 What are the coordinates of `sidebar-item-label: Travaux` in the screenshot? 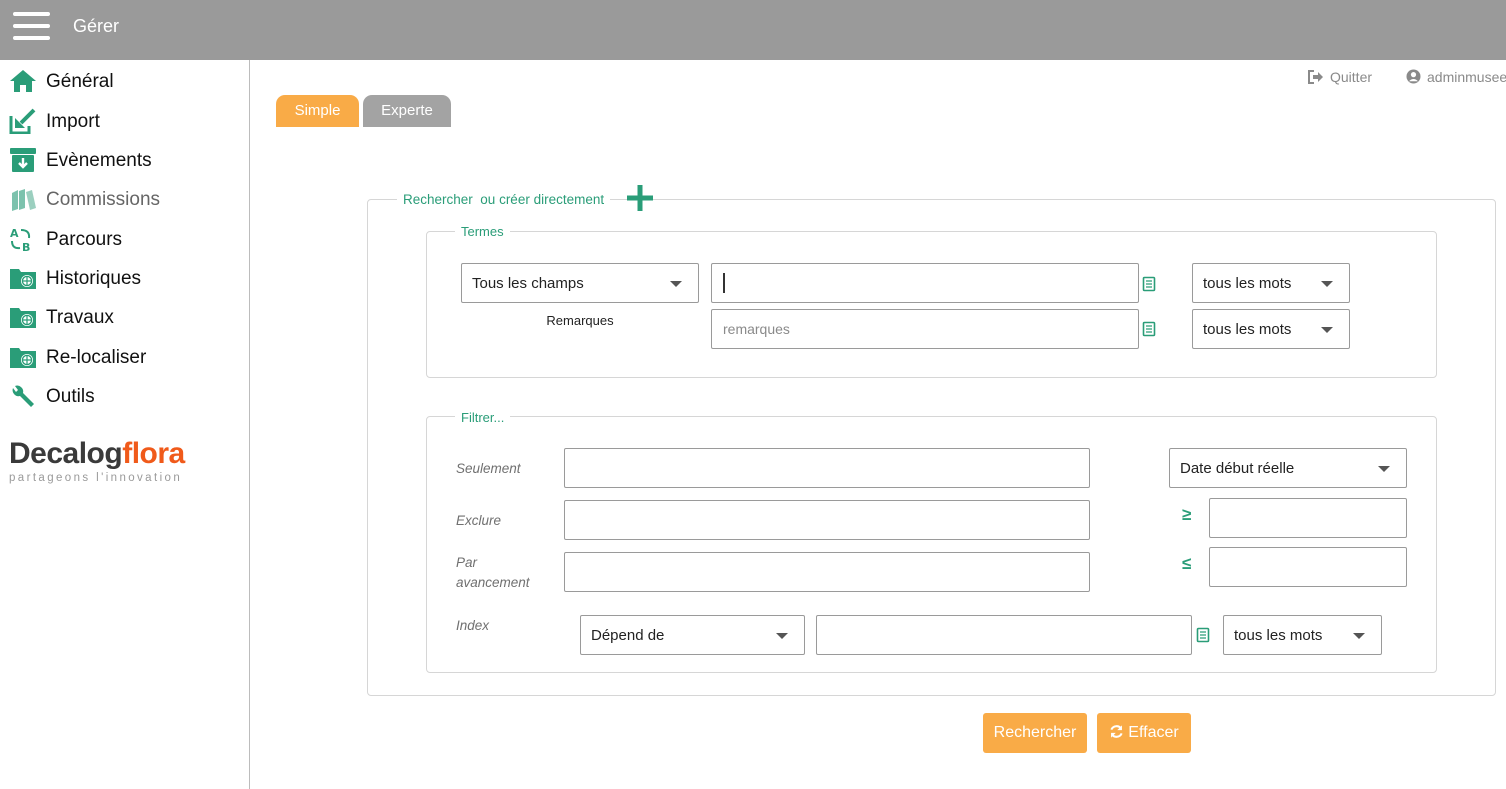 It's located at (80, 317).